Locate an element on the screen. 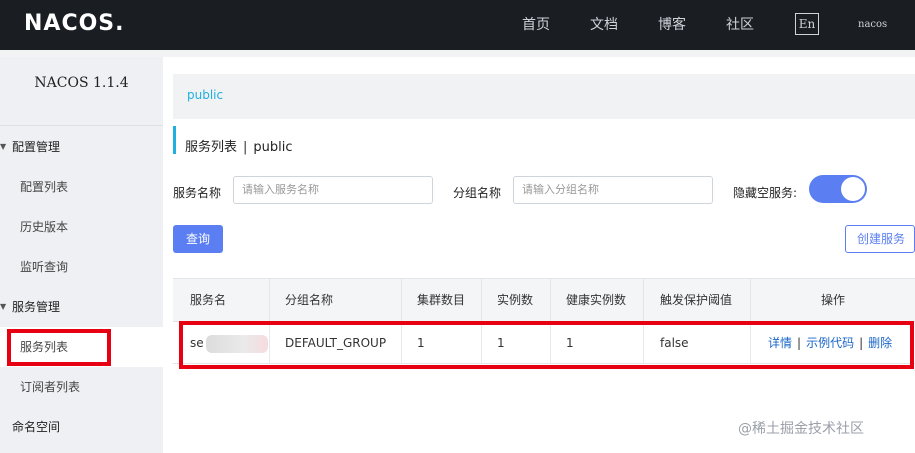 This screenshot has height=453, width=915. table-header: 服务名 分组名称 集群数目 实例数 健康实例数 触发保护阈值 操作 is located at coordinates (544, 300).